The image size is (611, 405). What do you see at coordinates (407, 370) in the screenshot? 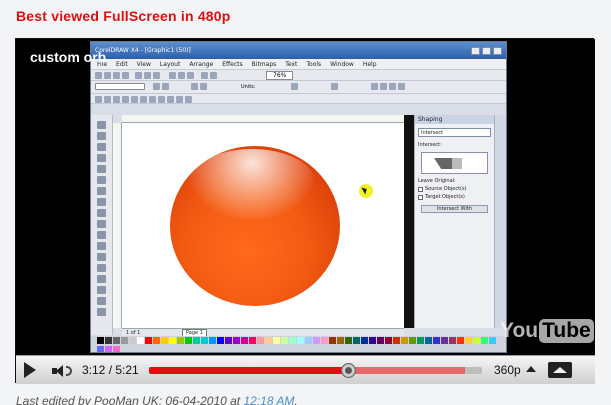
I see `seek-bar-loaded` at bounding box center [407, 370].